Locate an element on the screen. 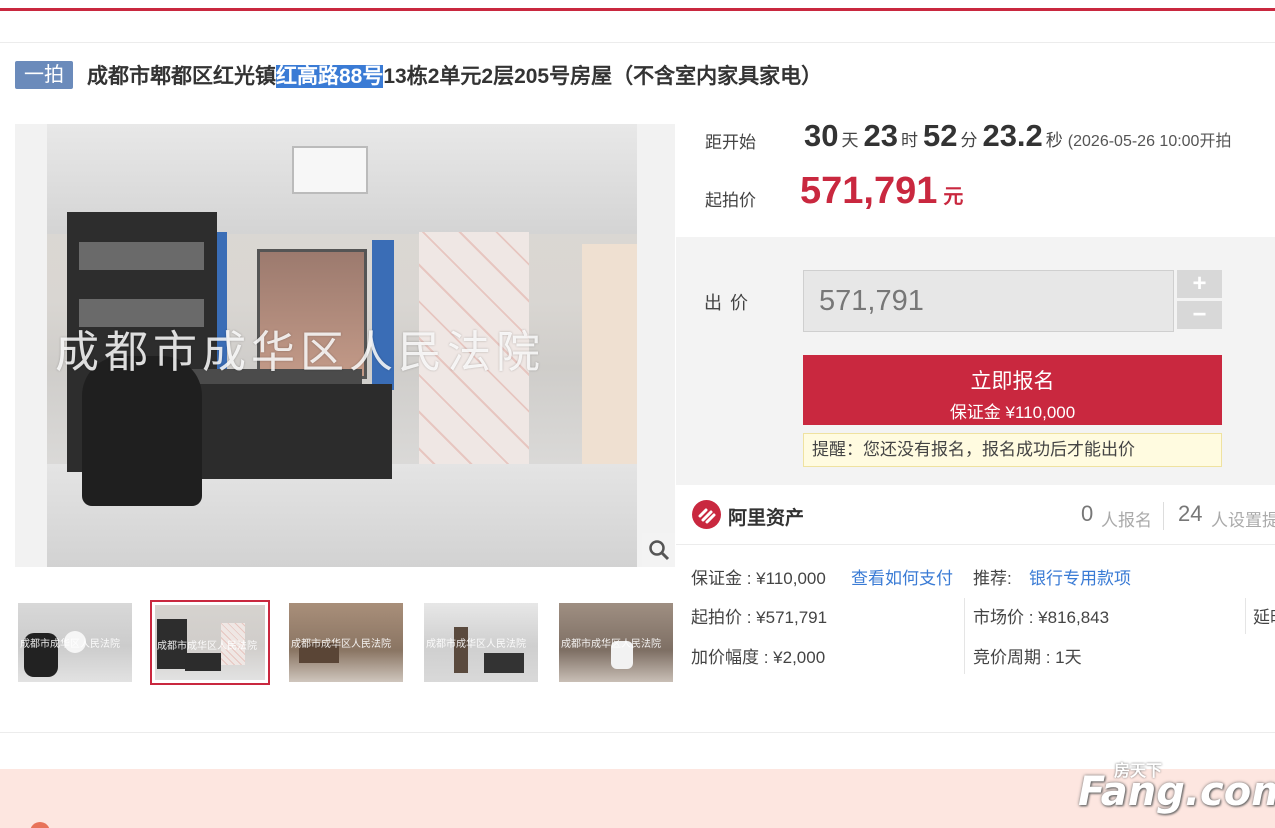 This screenshot has height=828, width=1275. thumbnail-selected: 成都市成华区人民法院 is located at coordinates (210, 642).